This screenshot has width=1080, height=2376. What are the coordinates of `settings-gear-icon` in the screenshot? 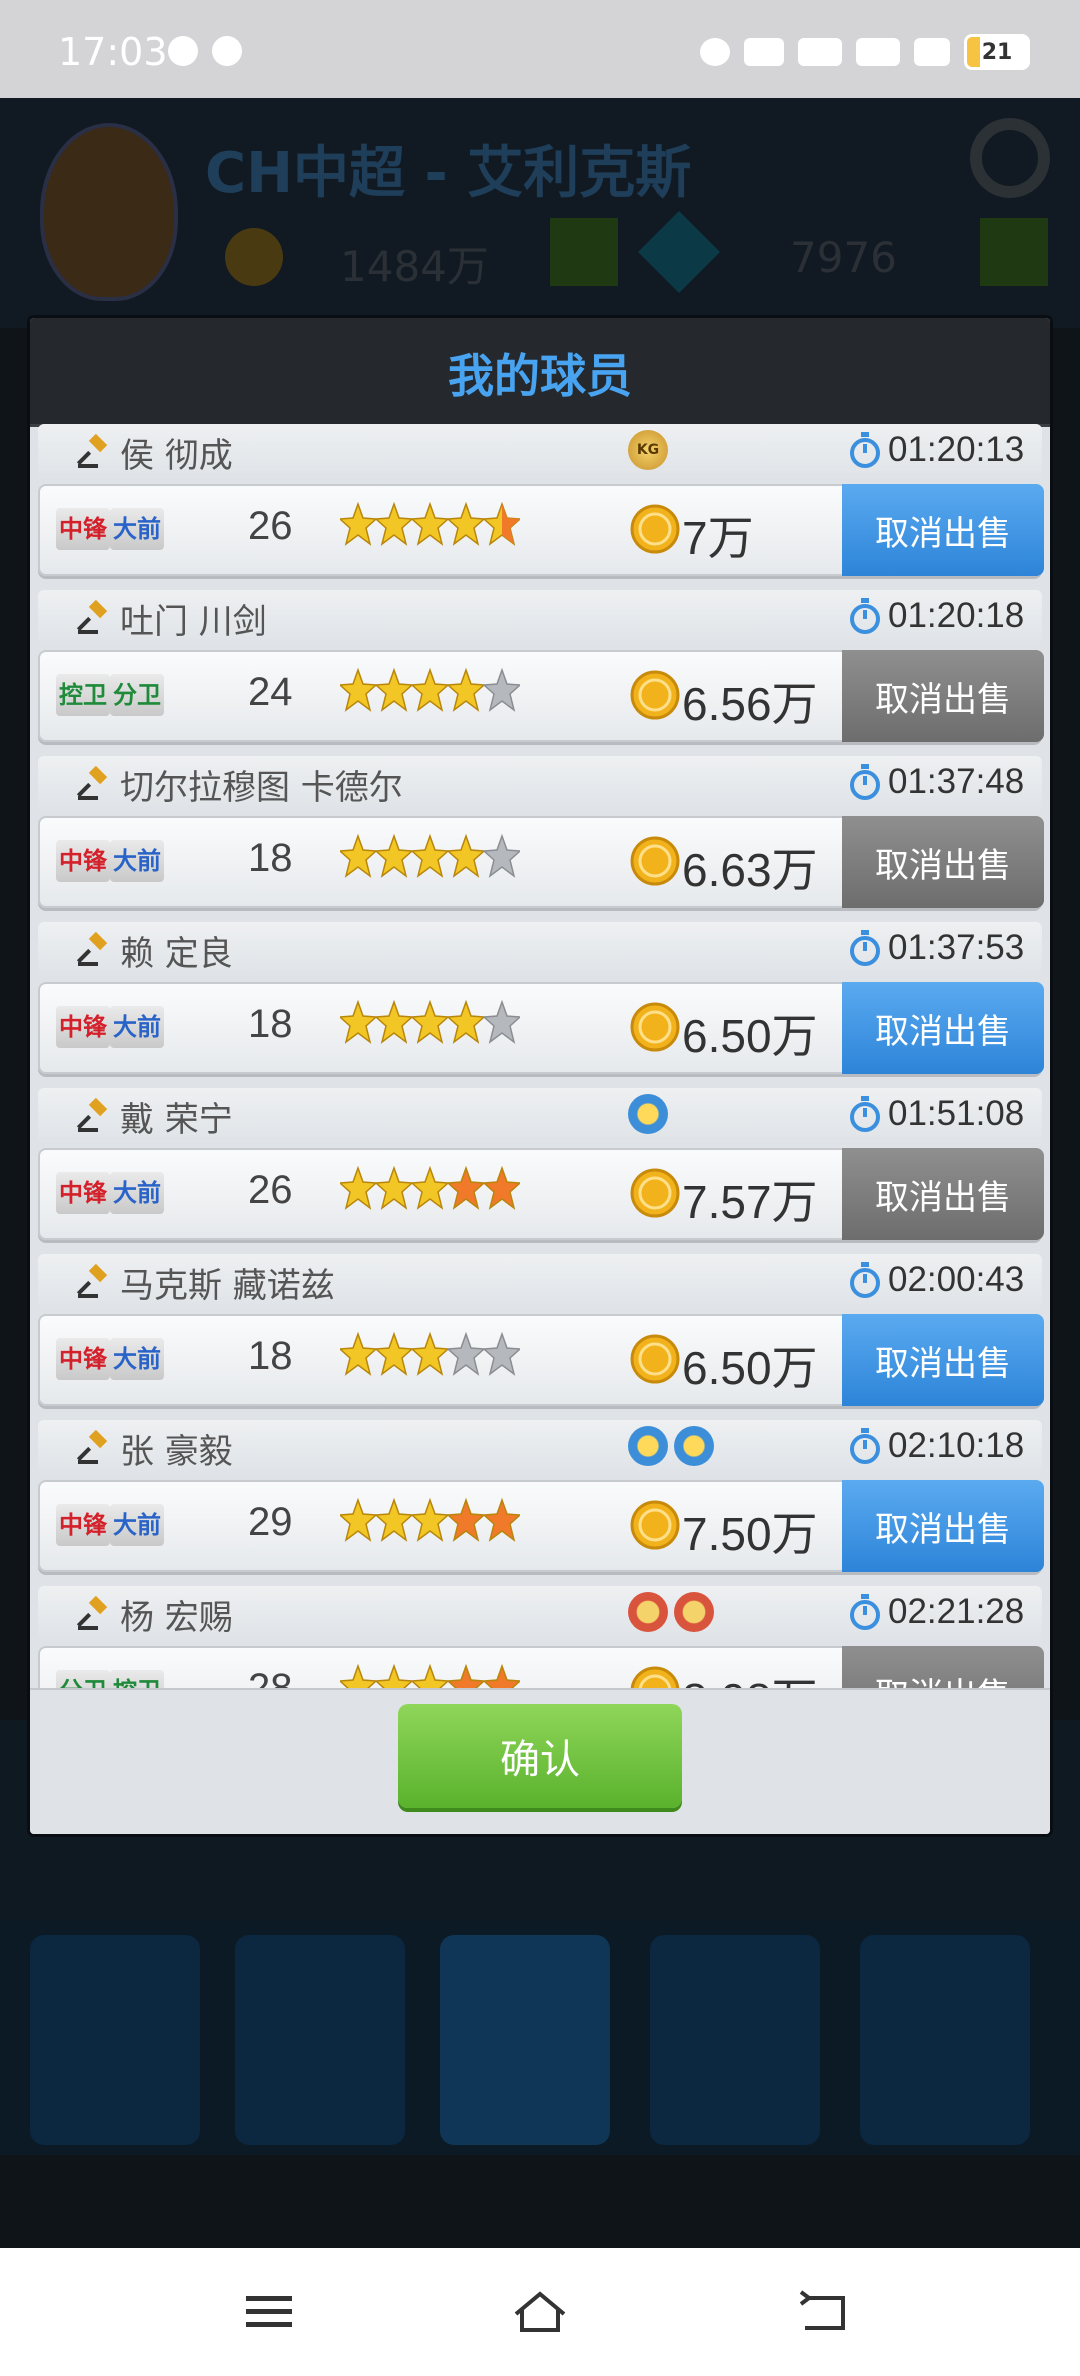 It's located at (1010, 158).